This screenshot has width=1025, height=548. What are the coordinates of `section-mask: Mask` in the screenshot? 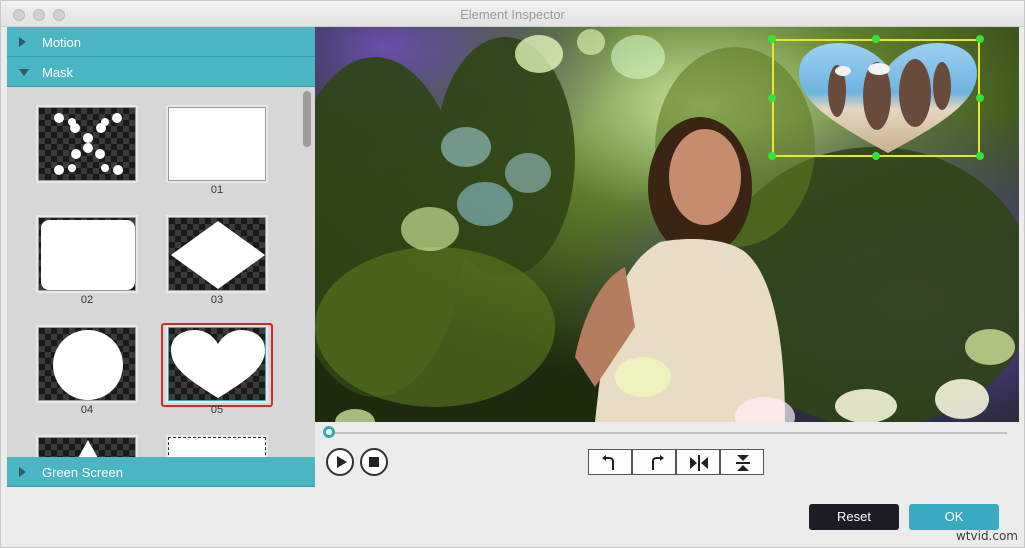 It's located at (161, 72).